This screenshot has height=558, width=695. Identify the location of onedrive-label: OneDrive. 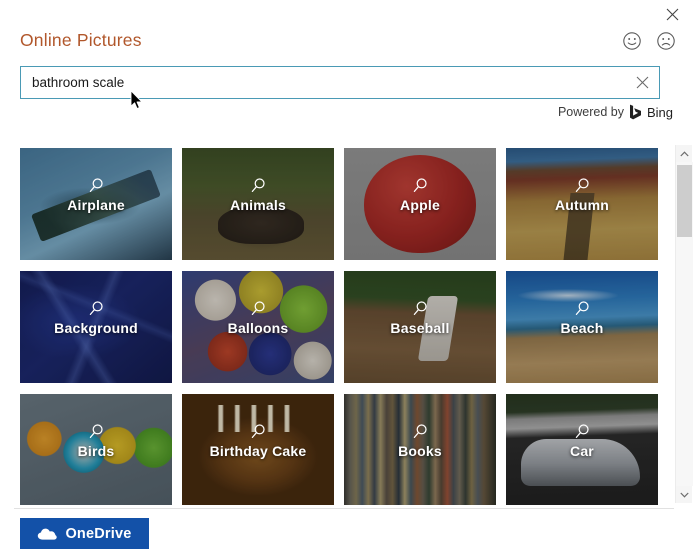
(98, 533).